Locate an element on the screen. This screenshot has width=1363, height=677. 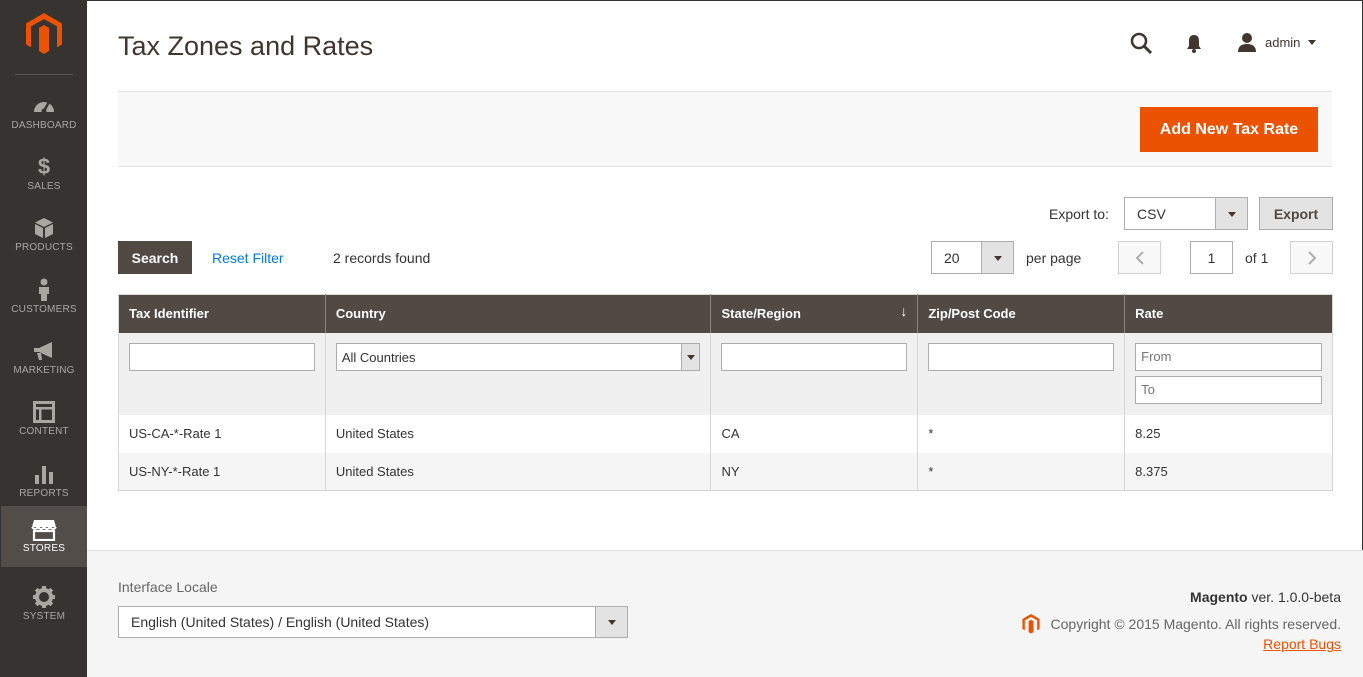
column-header-state-region: State/Region ↓ is located at coordinates (814, 313).